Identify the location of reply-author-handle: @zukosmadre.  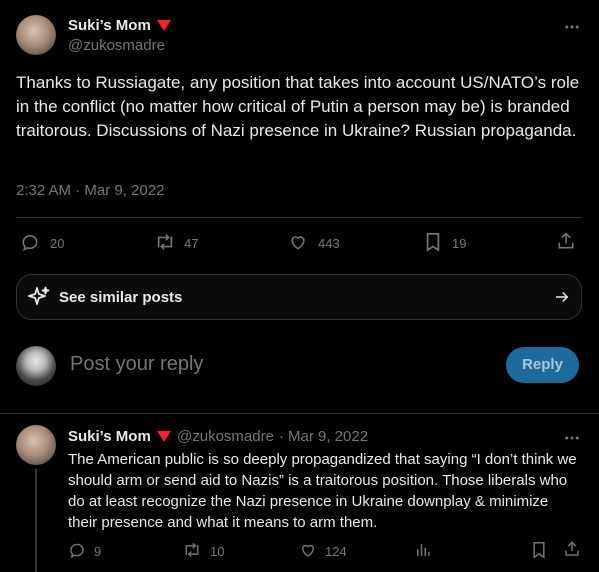
(225, 436).